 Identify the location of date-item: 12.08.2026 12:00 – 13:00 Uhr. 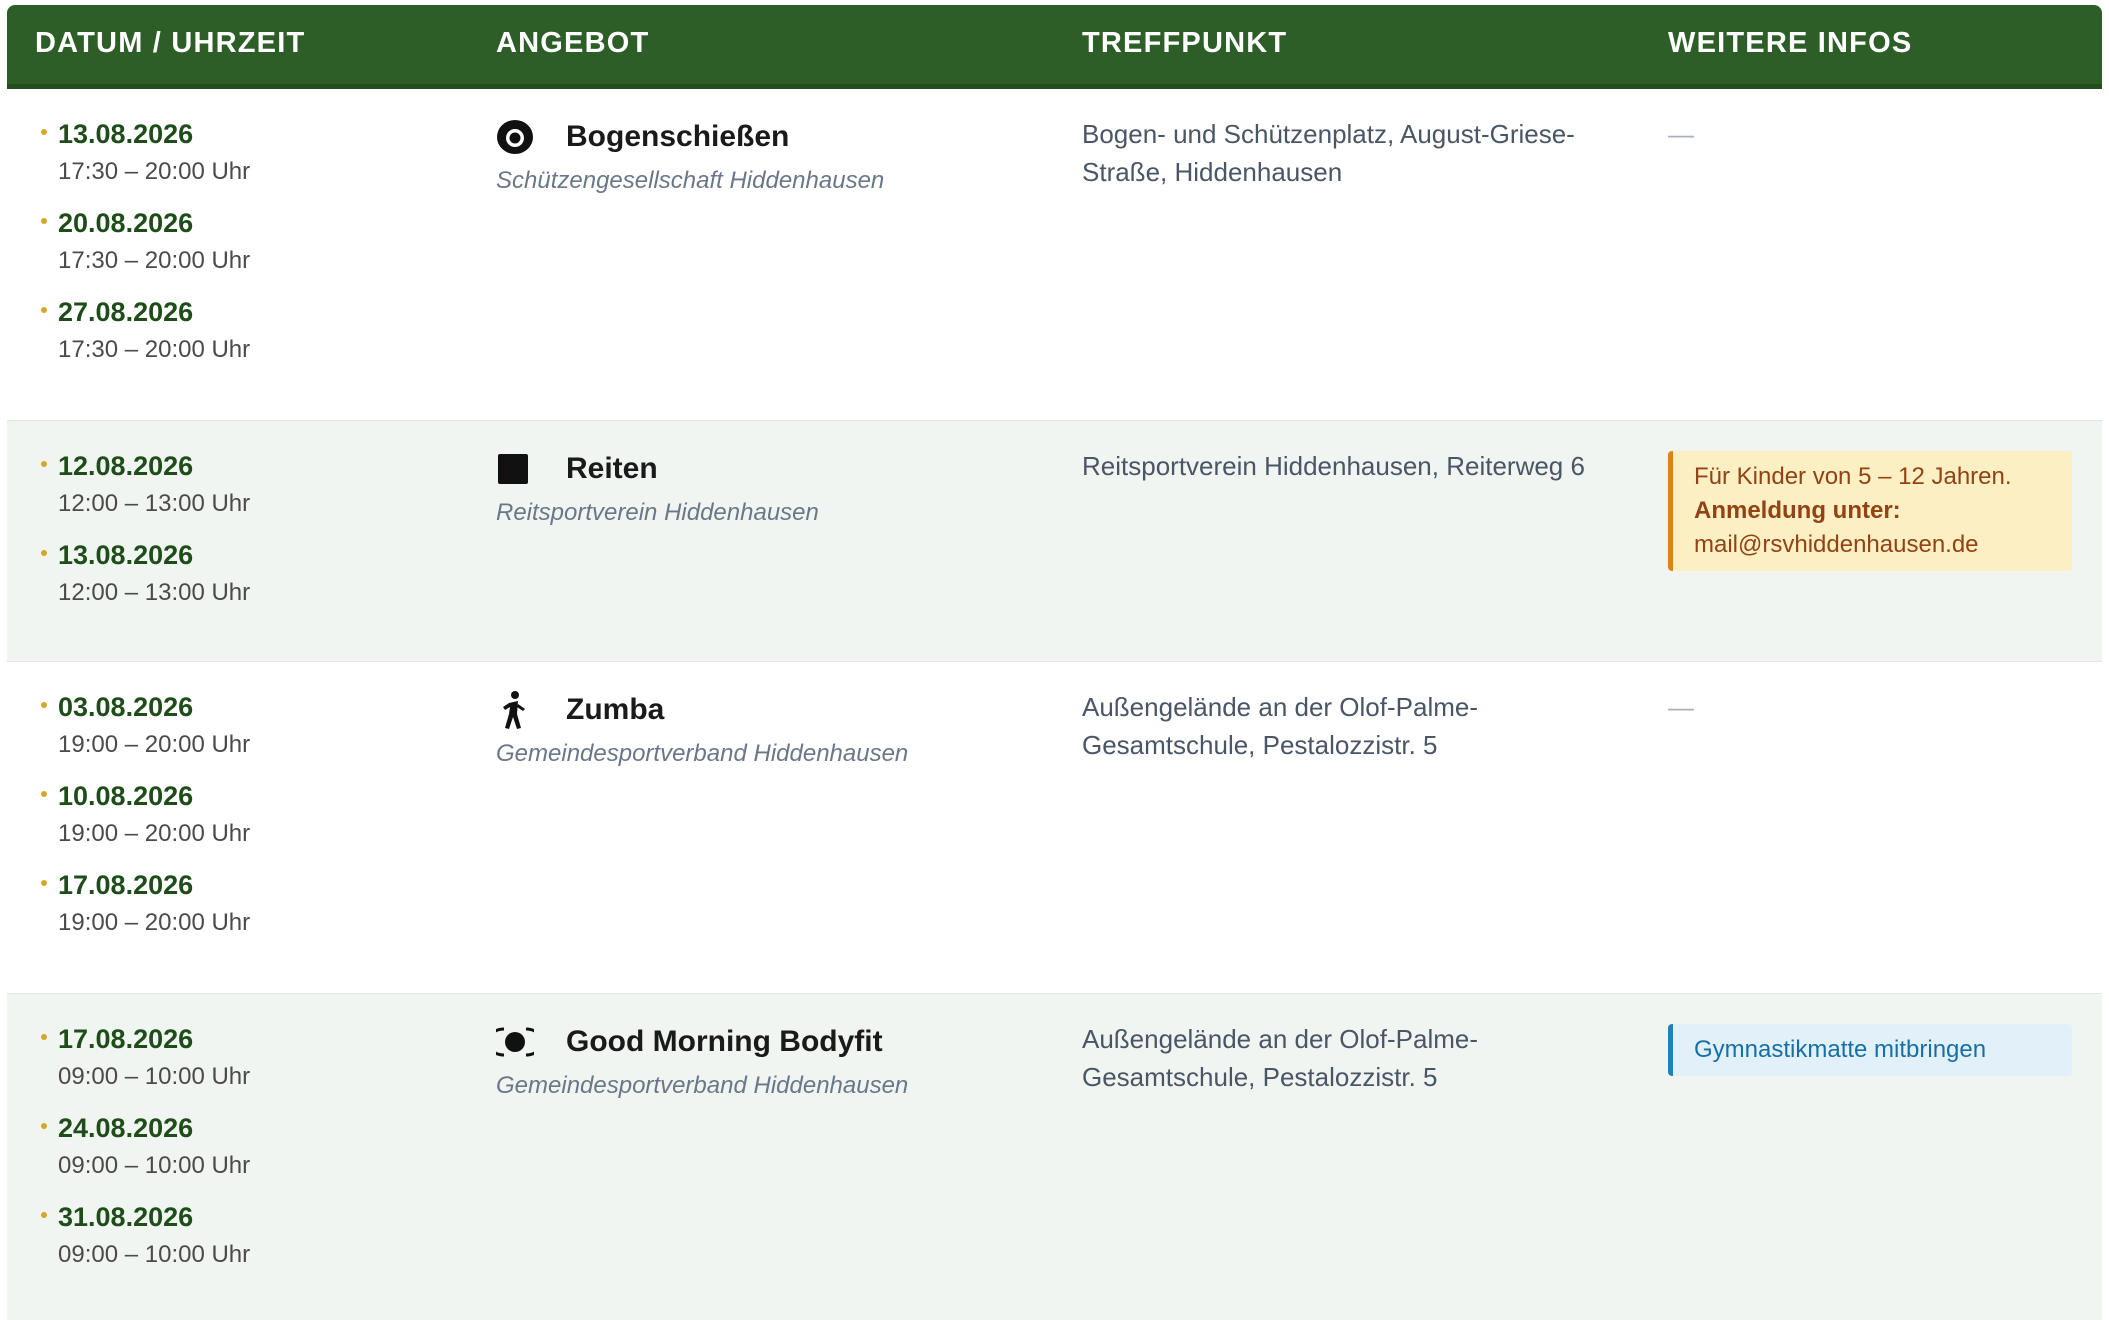
(142, 485).